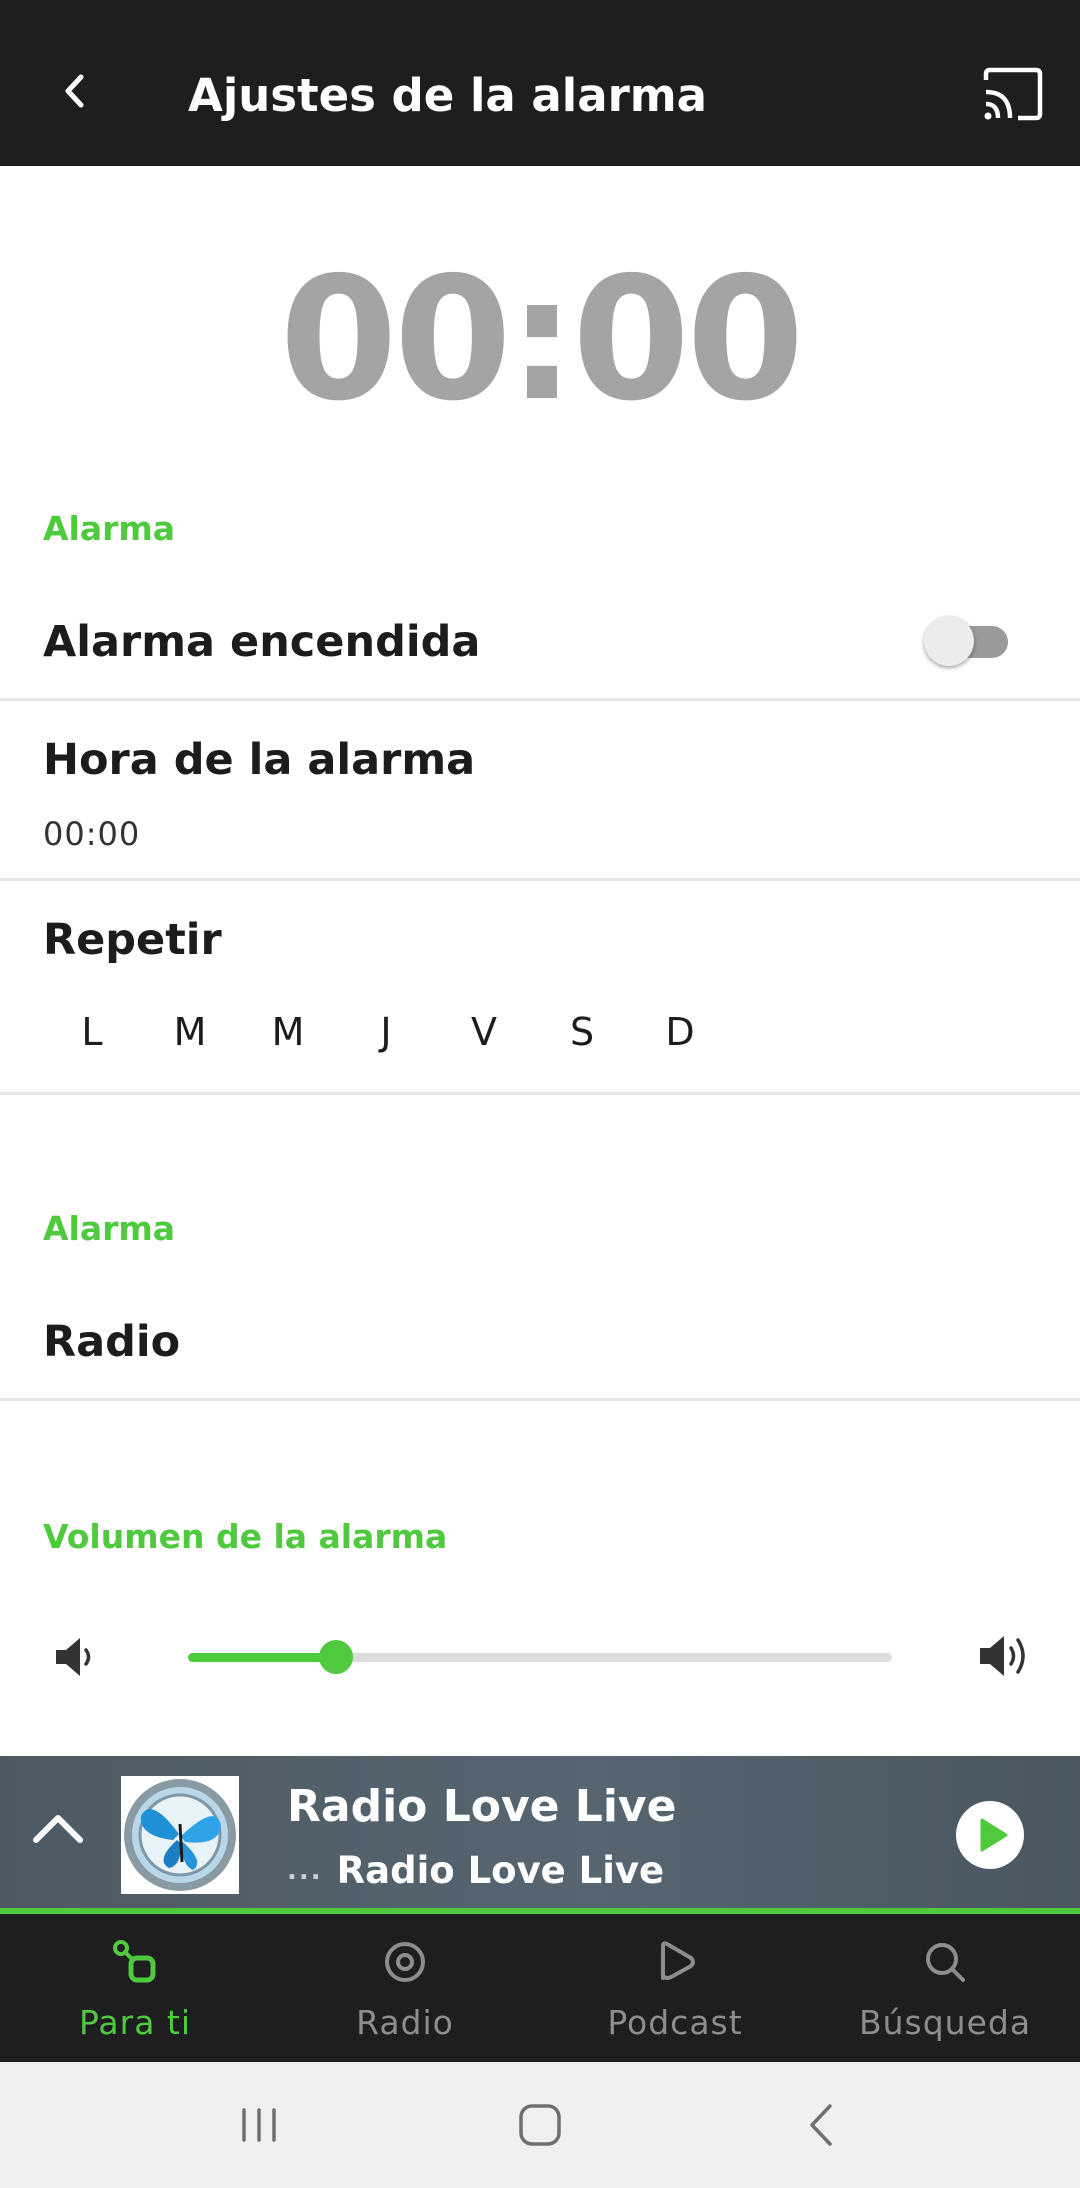 This screenshot has height=2188, width=1080. What do you see at coordinates (448, 95) in the screenshot?
I see `page-title: Ajustes de la alarma` at bounding box center [448, 95].